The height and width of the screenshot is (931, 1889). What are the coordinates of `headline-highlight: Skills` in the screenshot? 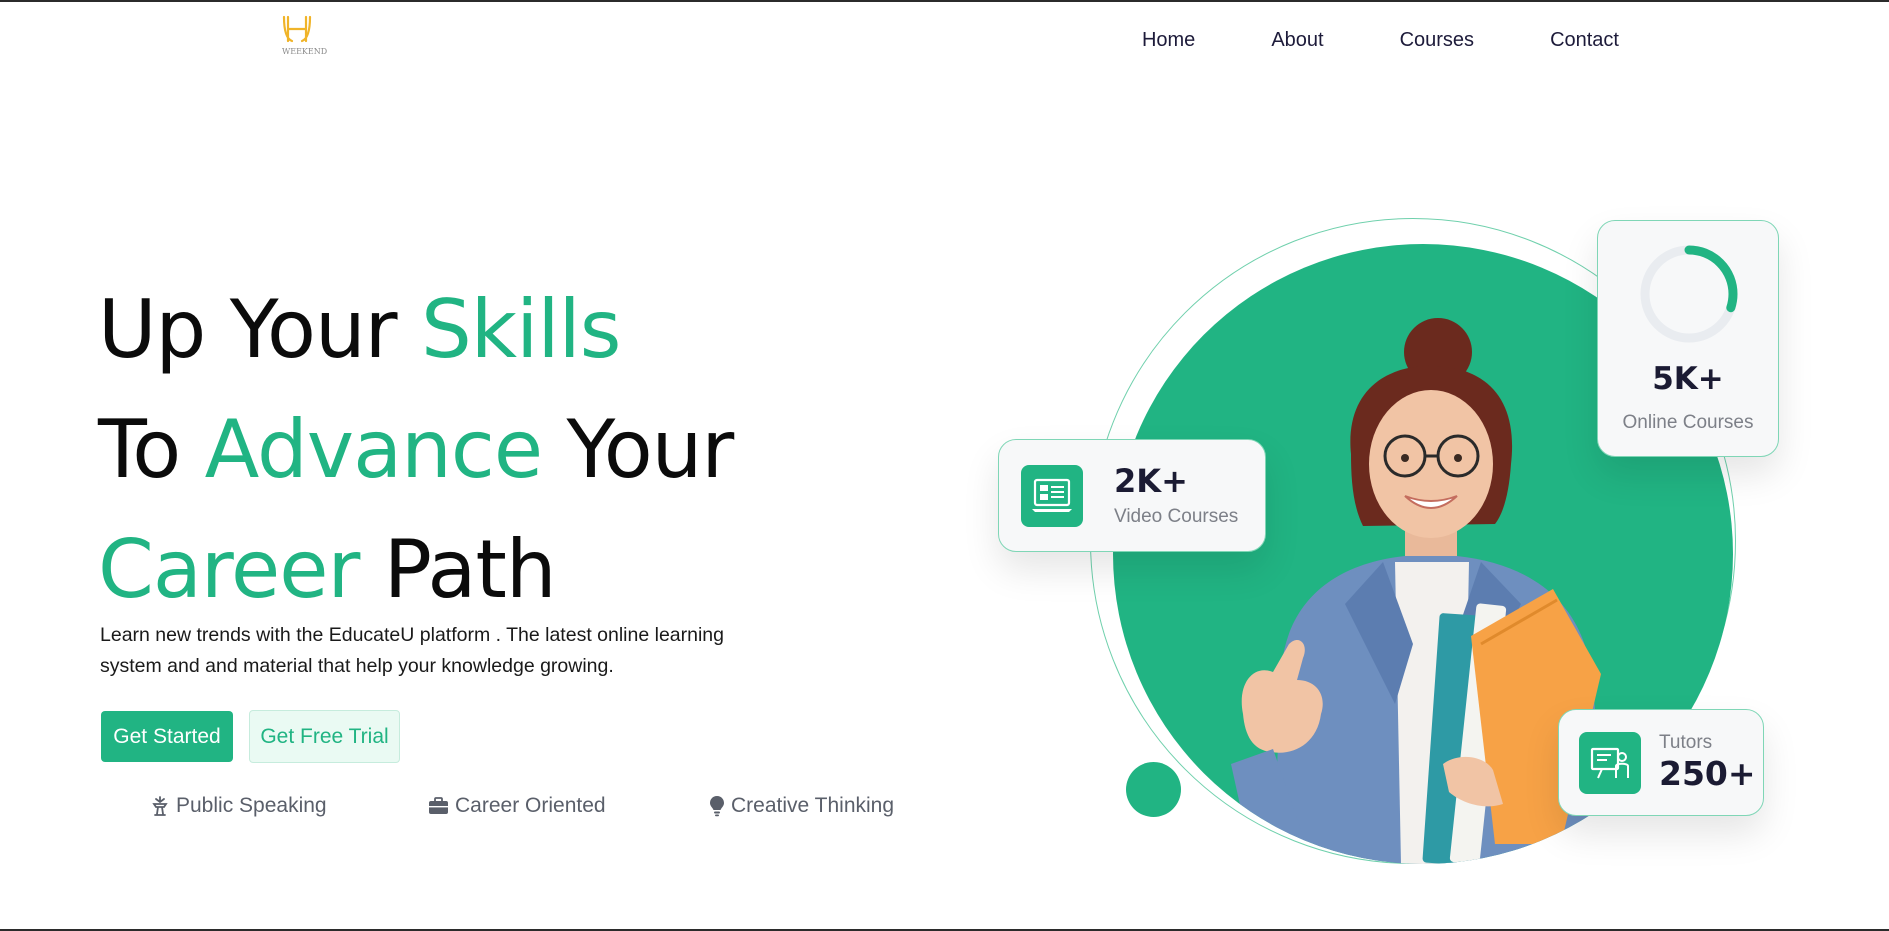 It's located at (520, 329).